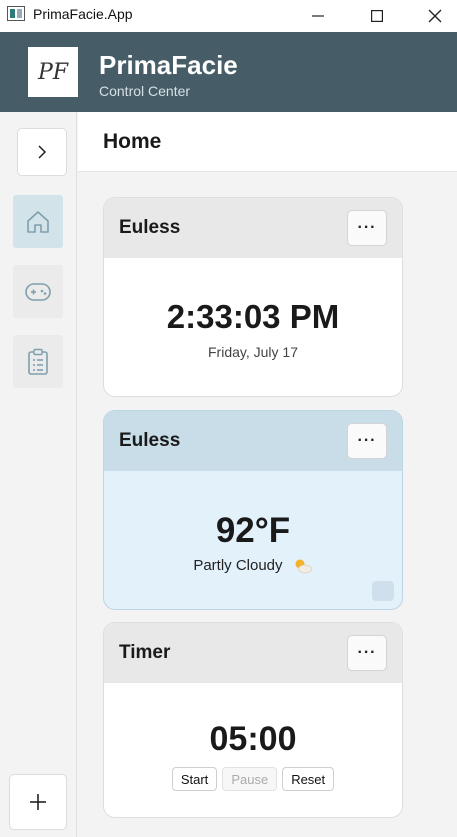  I want to click on clock-time: 2:33:03 PM, so click(253, 316).